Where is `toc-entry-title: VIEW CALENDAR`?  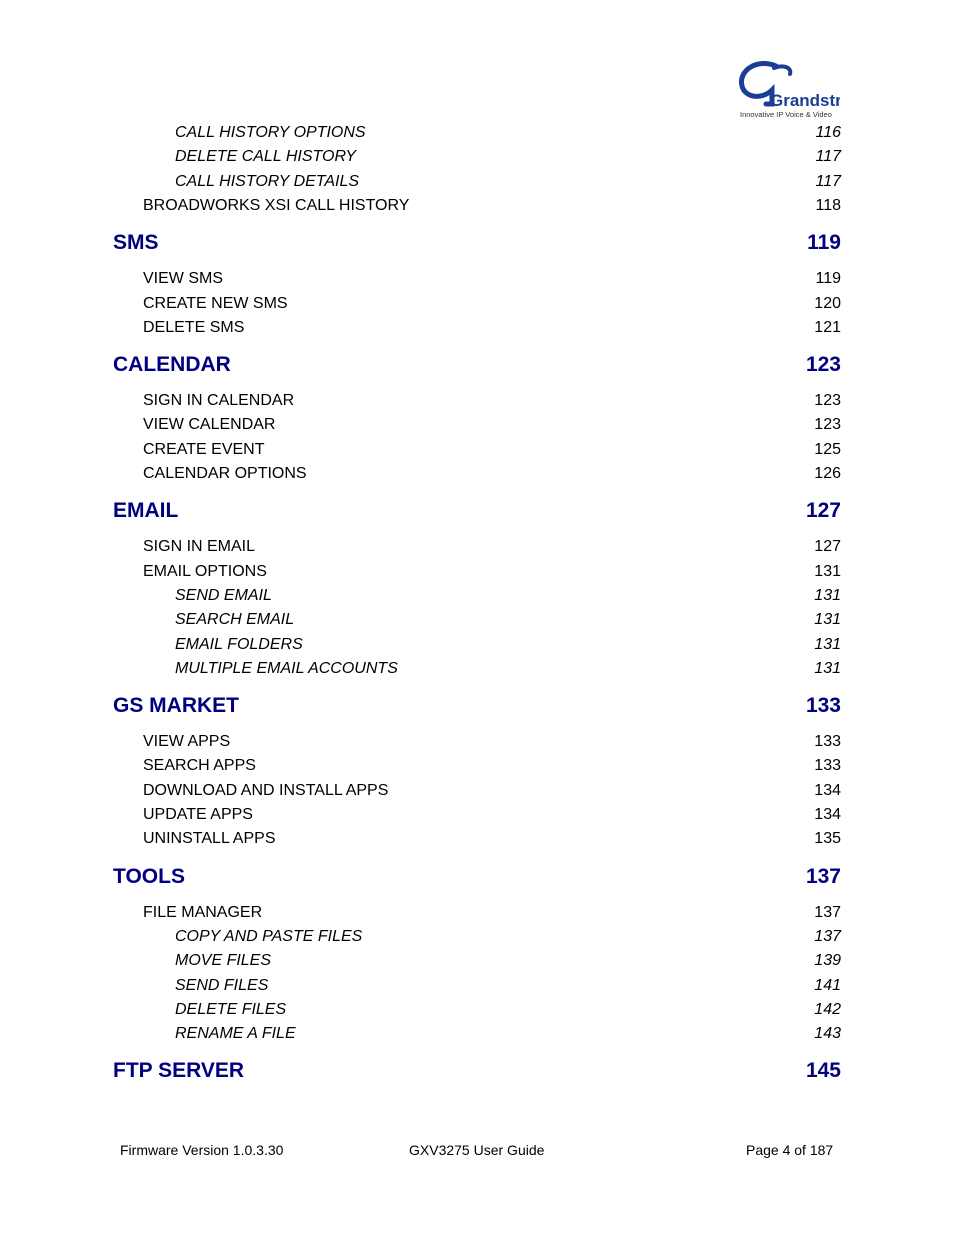 toc-entry-title: VIEW CALENDAR is located at coordinates (209, 425).